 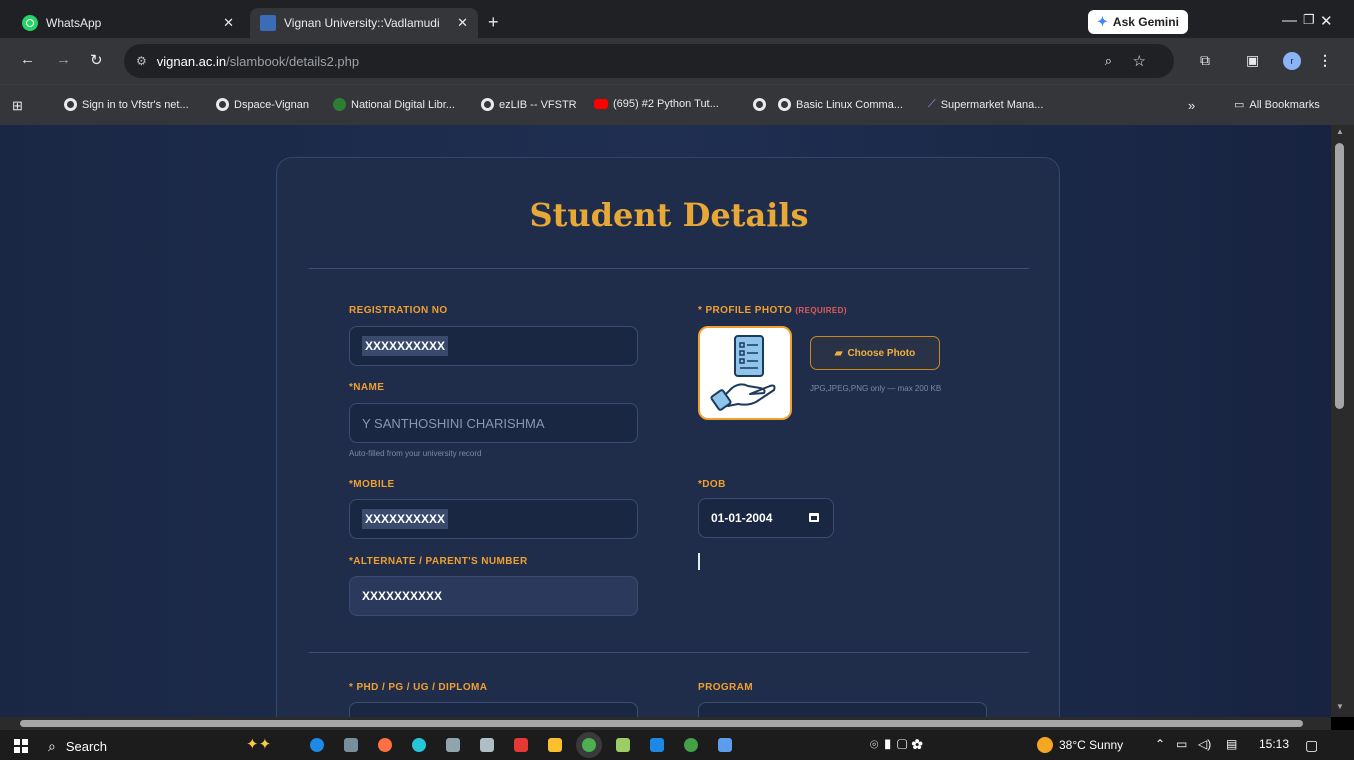 What do you see at coordinates (842, 709) in the screenshot?
I see `program-select` at bounding box center [842, 709].